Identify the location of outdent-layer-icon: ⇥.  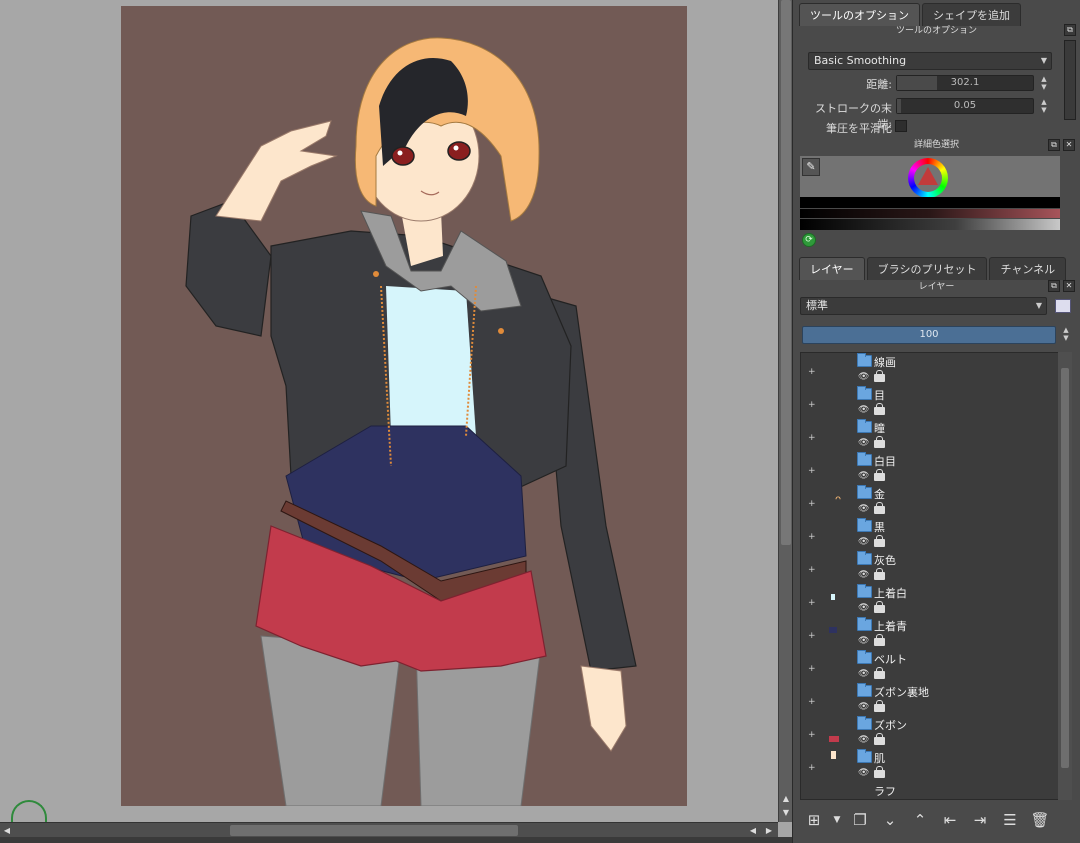
(980, 820).